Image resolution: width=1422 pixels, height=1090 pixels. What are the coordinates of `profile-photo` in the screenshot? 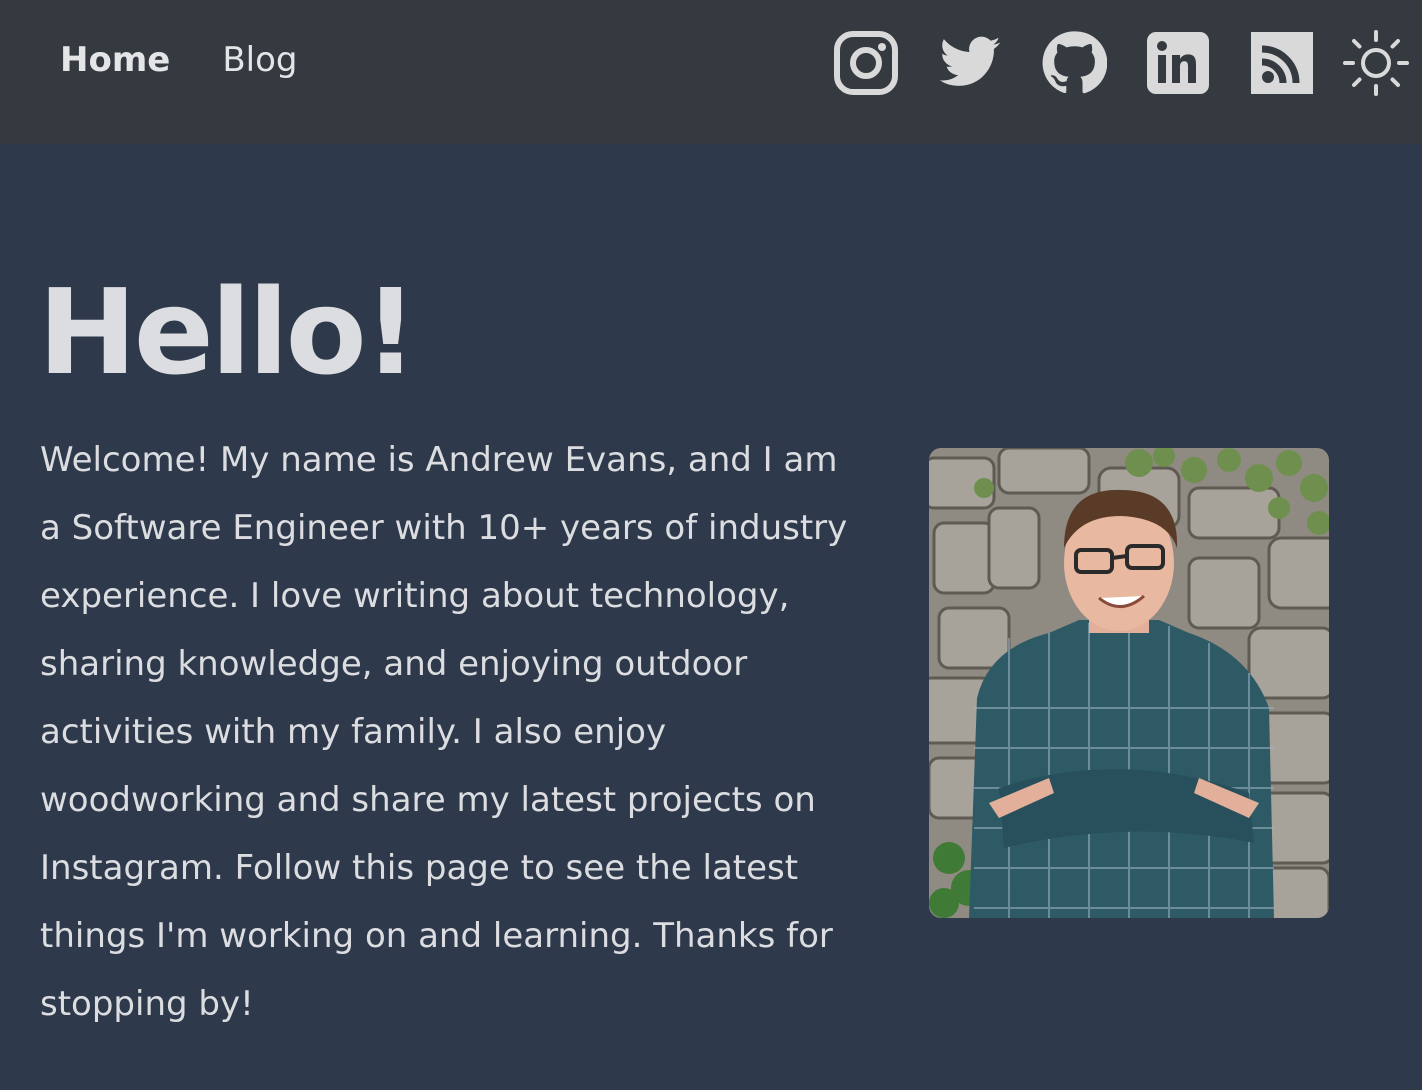 It's located at (1129, 683).